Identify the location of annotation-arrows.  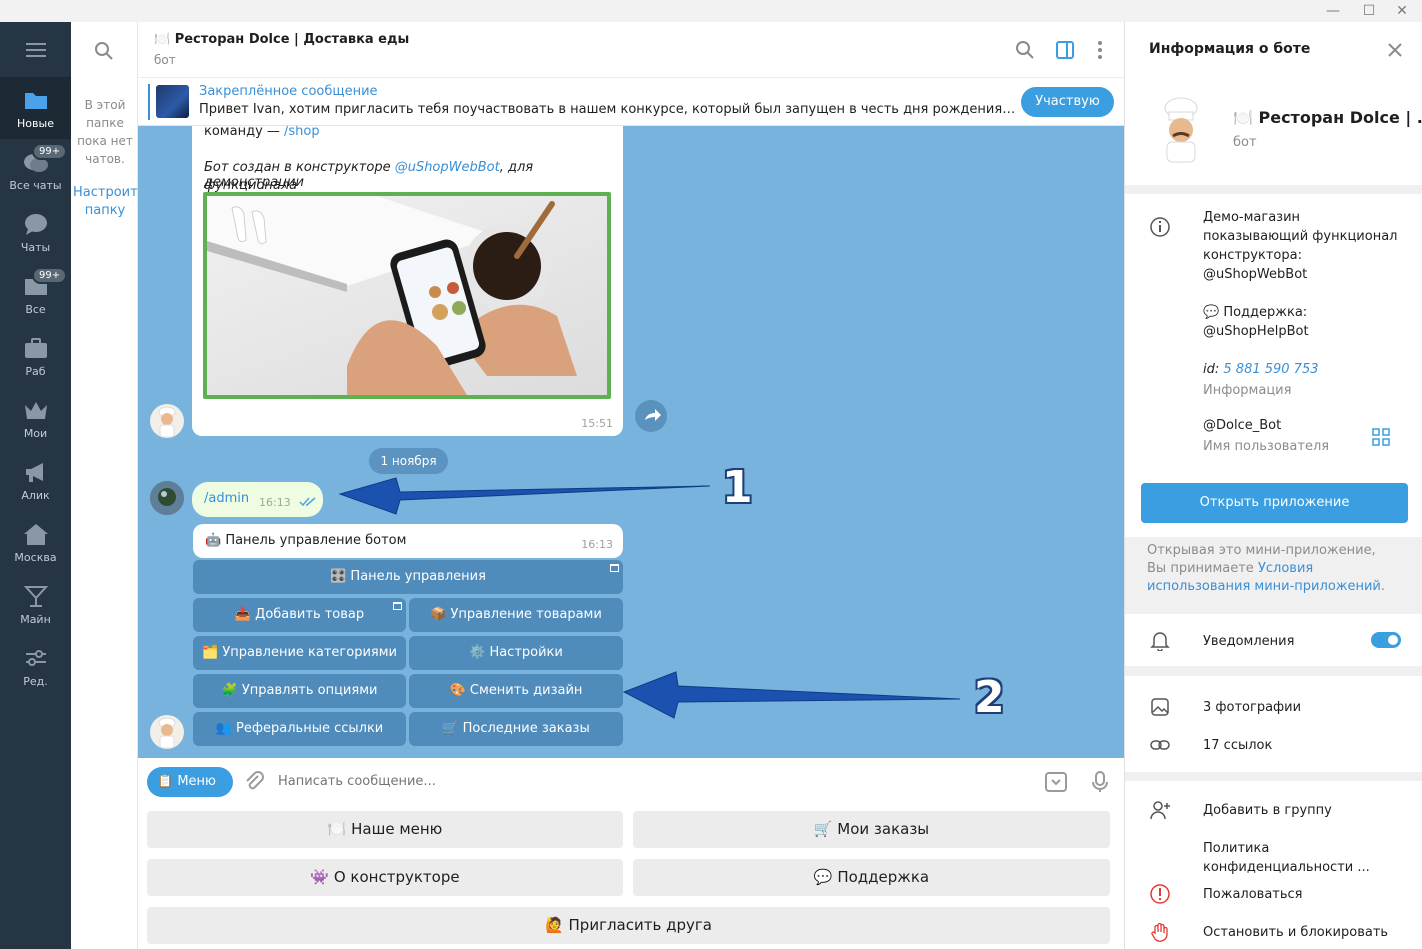
(649, 598).